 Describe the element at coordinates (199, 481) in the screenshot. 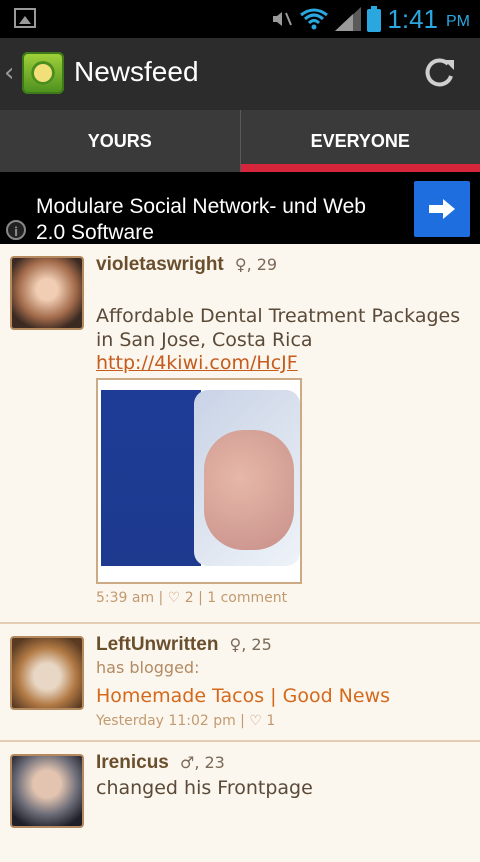

I see `post-image` at that location.